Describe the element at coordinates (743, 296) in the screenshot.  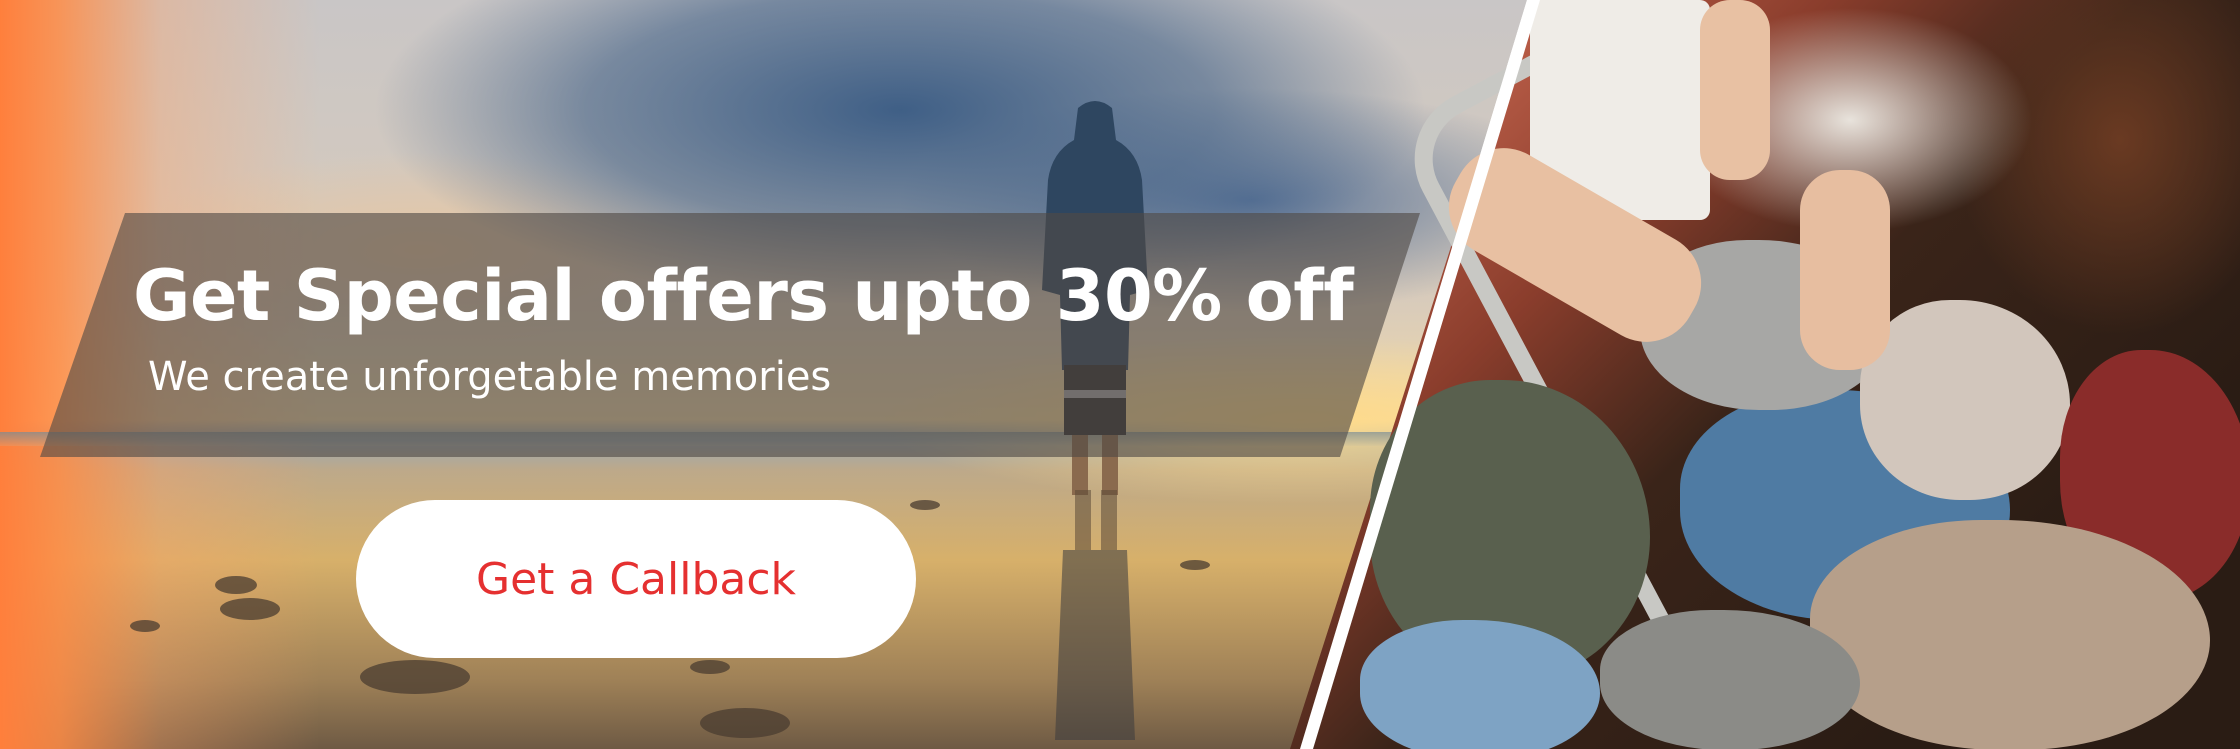
I see `promo-headline: Get Special offers upto 30% off` at that location.